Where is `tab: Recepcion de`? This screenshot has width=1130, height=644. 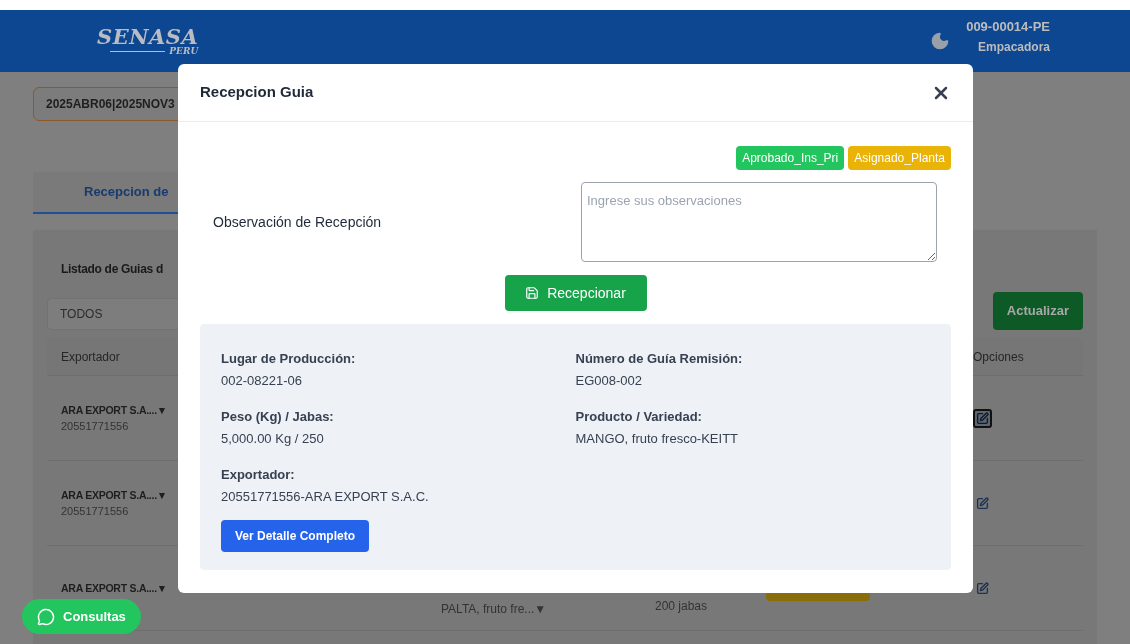 tab: Recepcion de is located at coordinates (106, 193).